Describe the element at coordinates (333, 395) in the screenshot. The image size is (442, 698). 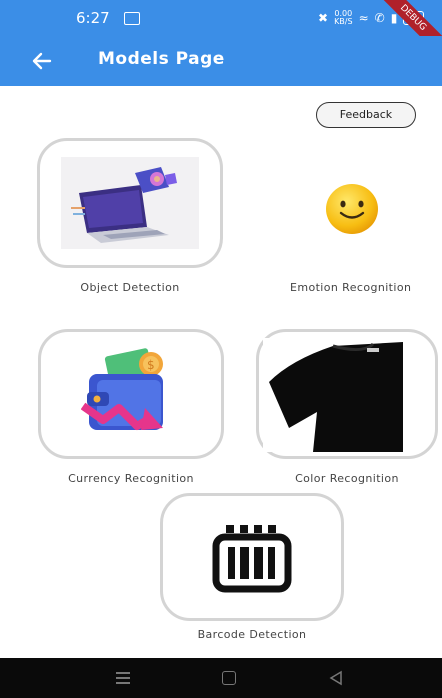
I see `tshirt-icon` at that location.